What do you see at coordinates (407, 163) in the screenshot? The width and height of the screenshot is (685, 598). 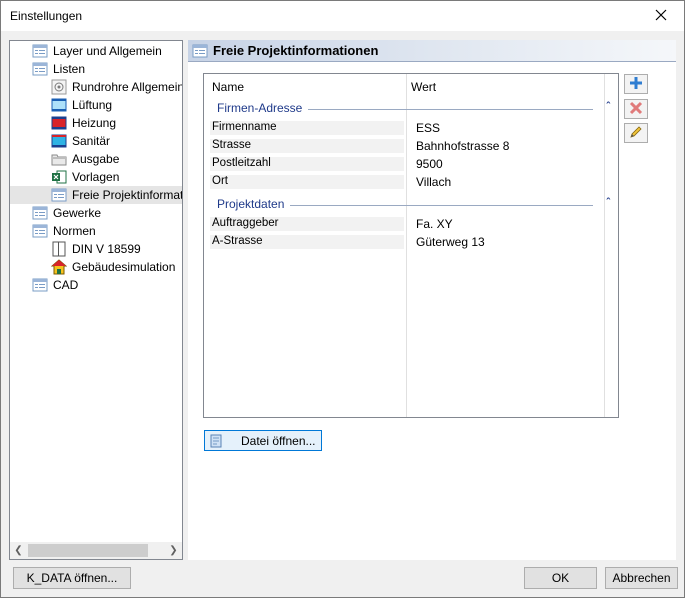 I see `property-row: Postleitzahl 9500` at bounding box center [407, 163].